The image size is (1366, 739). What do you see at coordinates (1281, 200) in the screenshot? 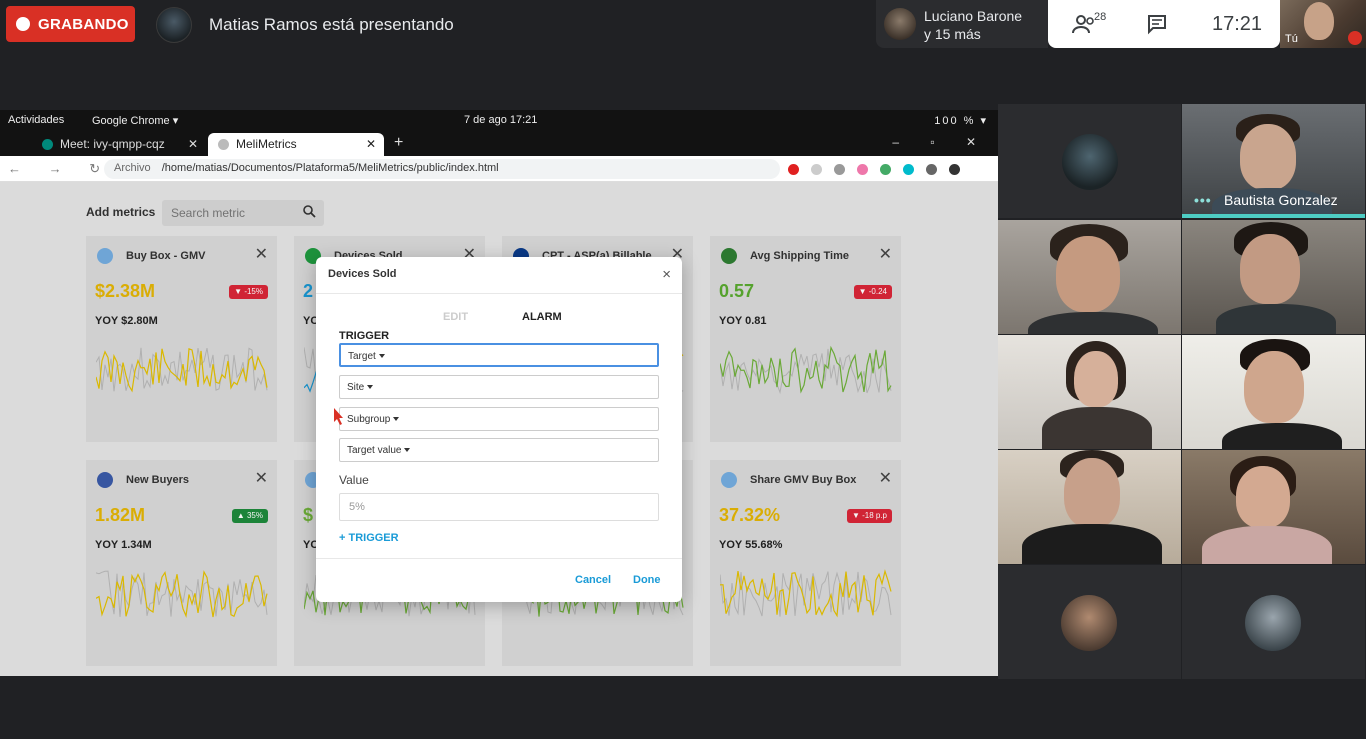
I see `participant-name: Bautista Gonzalez` at bounding box center [1281, 200].